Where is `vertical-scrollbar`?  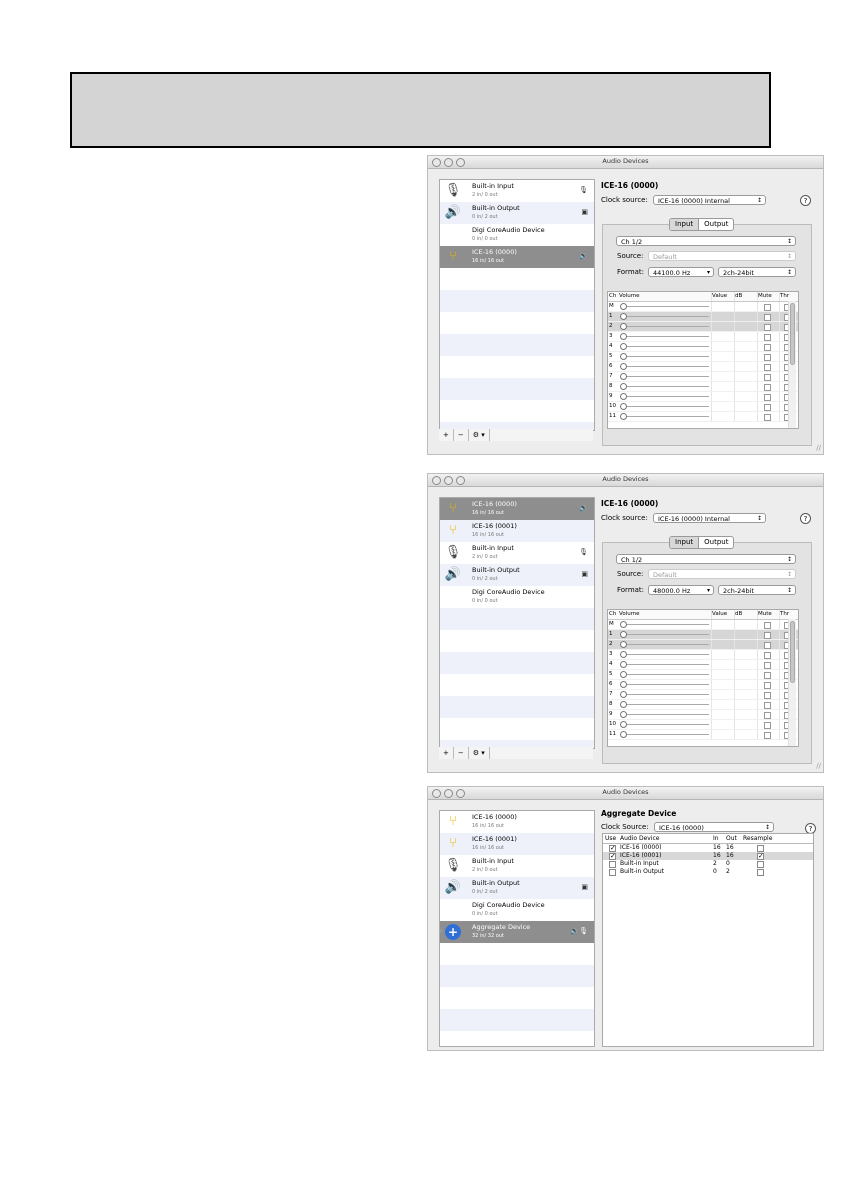 vertical-scrollbar is located at coordinates (792, 364).